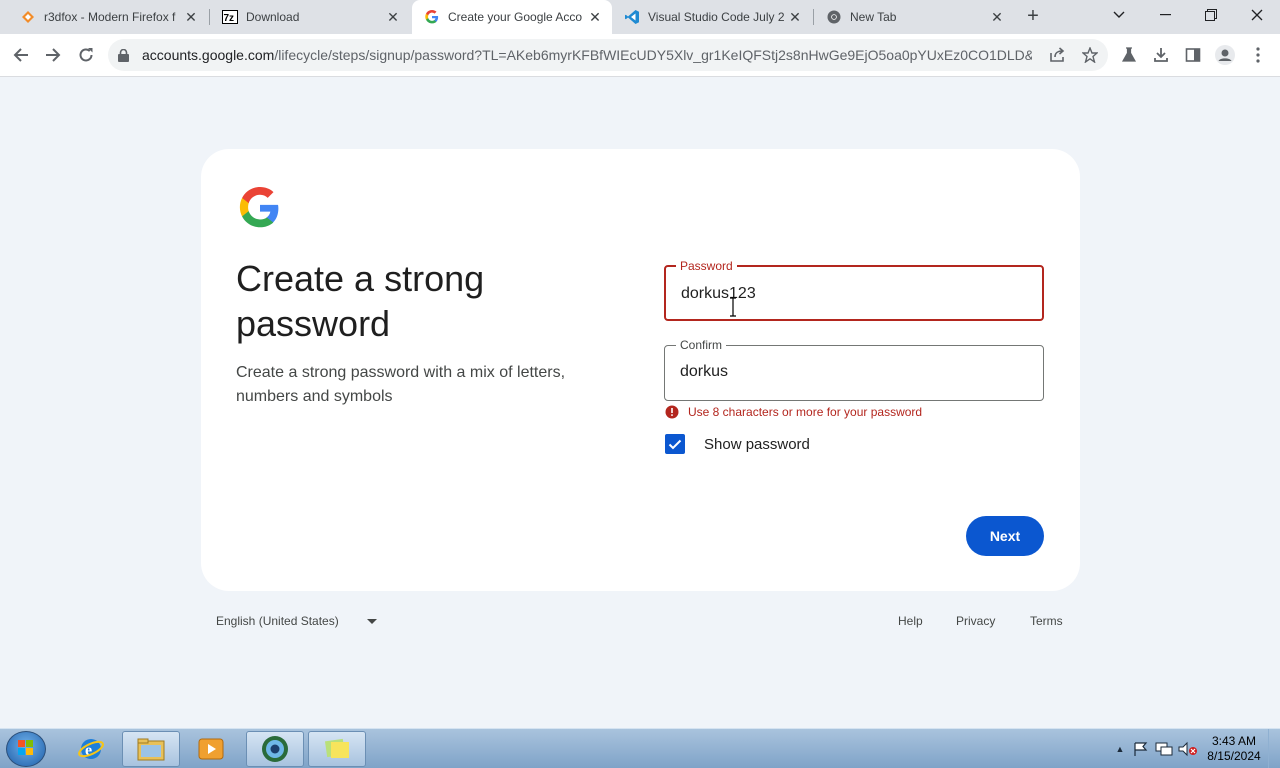 The width and height of the screenshot is (1280, 768). I want to click on flask-icon, so click(1129, 54).